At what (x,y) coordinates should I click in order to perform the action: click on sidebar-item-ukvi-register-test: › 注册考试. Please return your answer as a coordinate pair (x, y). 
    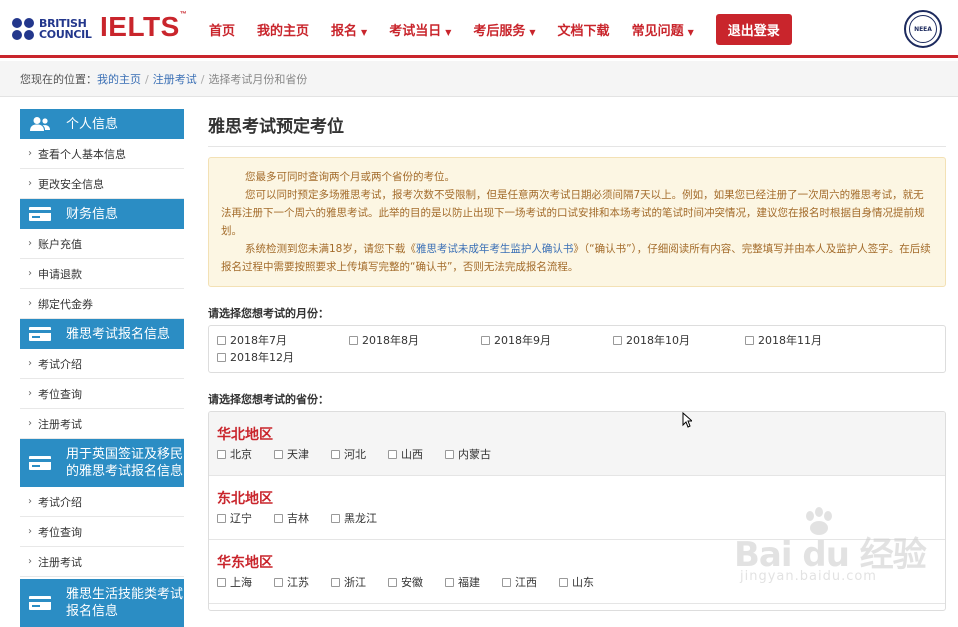
    Looking at the image, I should click on (102, 562).